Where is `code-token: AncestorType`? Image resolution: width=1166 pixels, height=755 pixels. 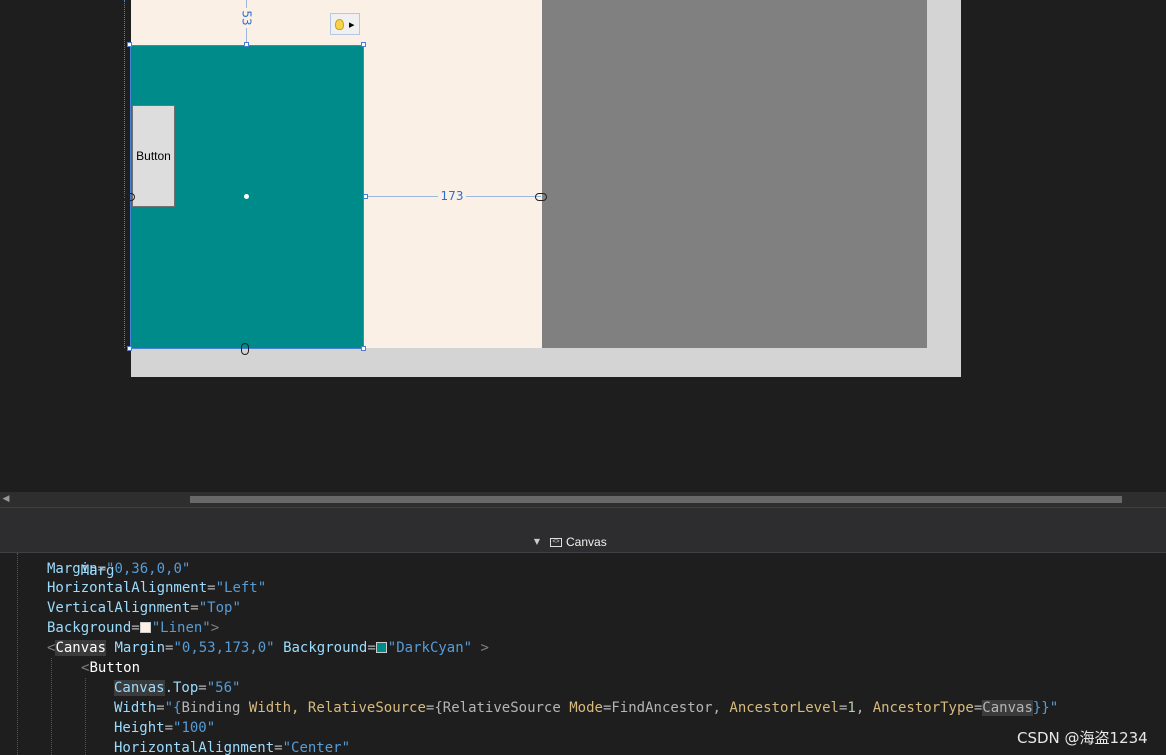
code-token: AncestorType is located at coordinates (923, 708).